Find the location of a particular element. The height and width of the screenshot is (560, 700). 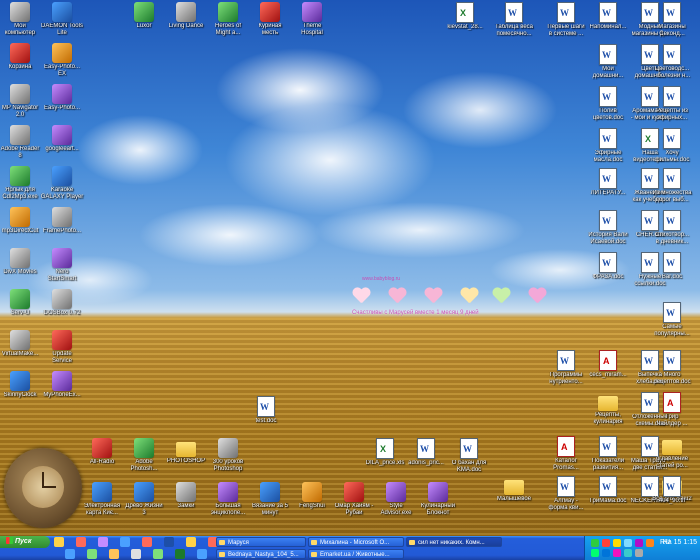

desktop-icon: DAEMON Tools Lite is located at coordinates (62, 19).